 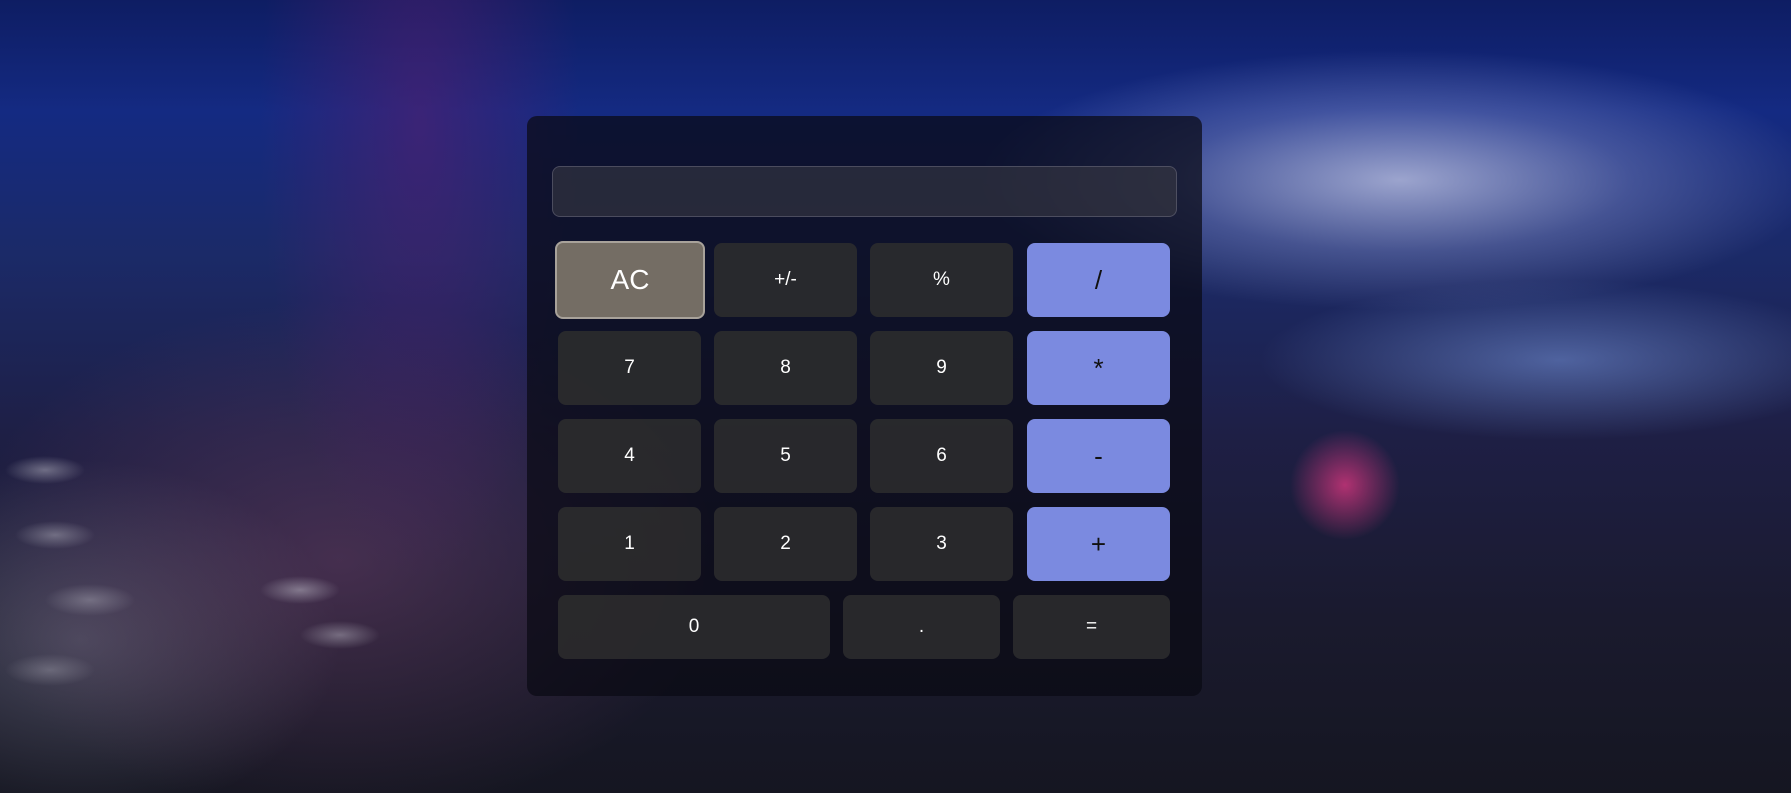 I want to click on digit-5-button: 5, so click(x=785, y=456).